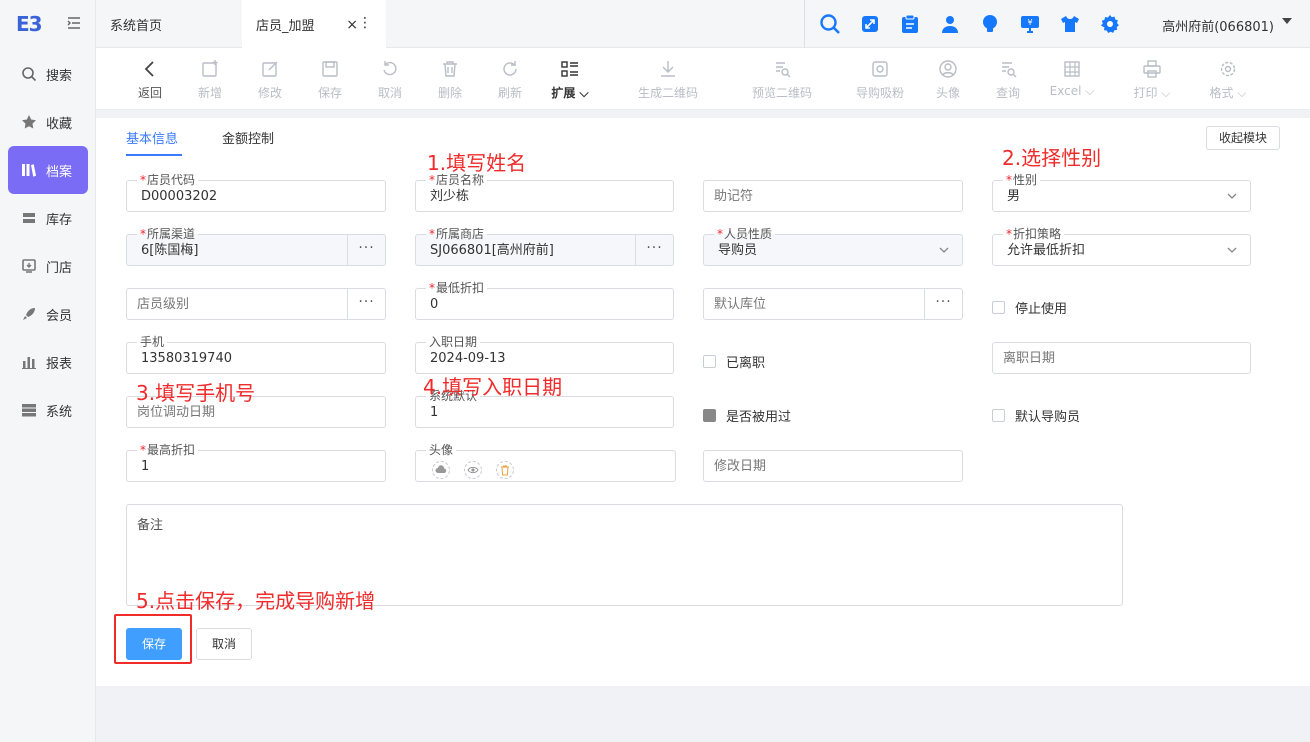 The width and height of the screenshot is (1310, 742). I want to click on default-guide-checkbox: 默认导购员, so click(1036, 415).